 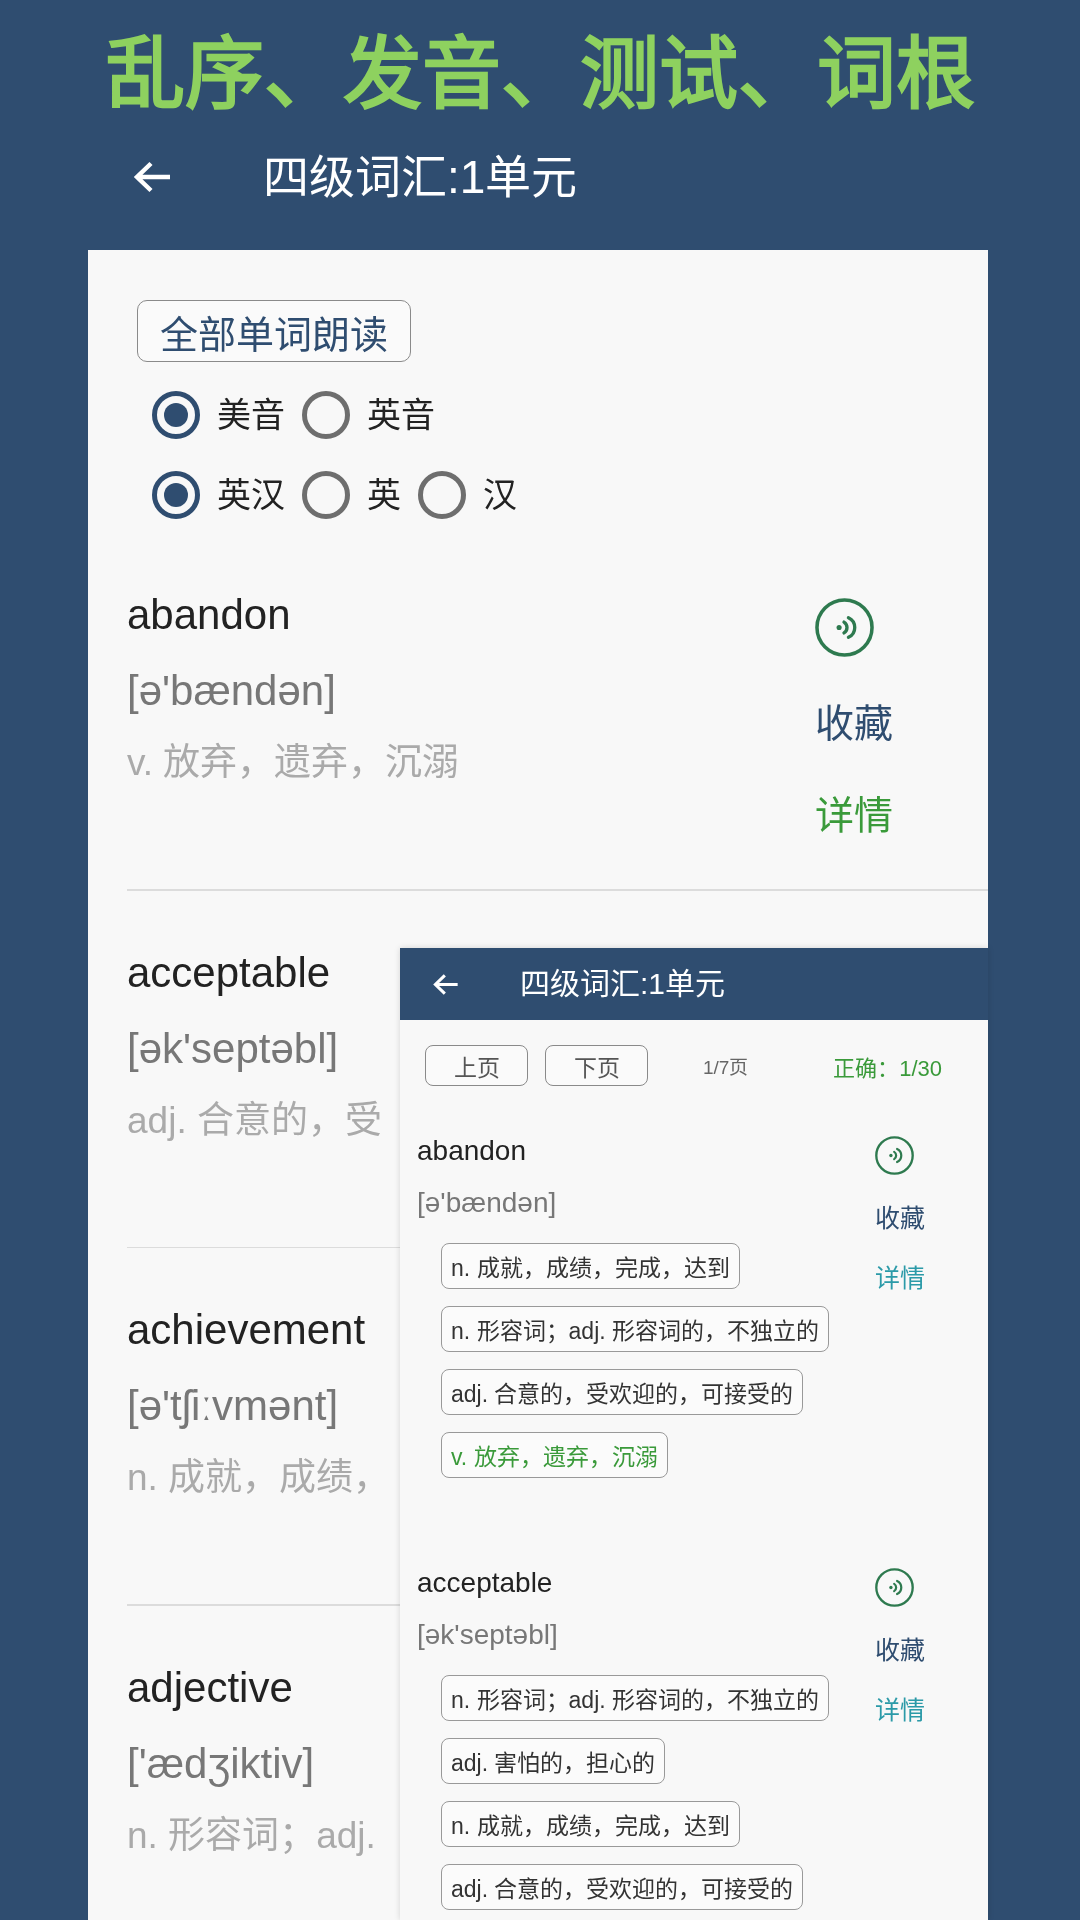 What do you see at coordinates (251, 495) in the screenshot?
I see `radio-label: 英汉` at bounding box center [251, 495].